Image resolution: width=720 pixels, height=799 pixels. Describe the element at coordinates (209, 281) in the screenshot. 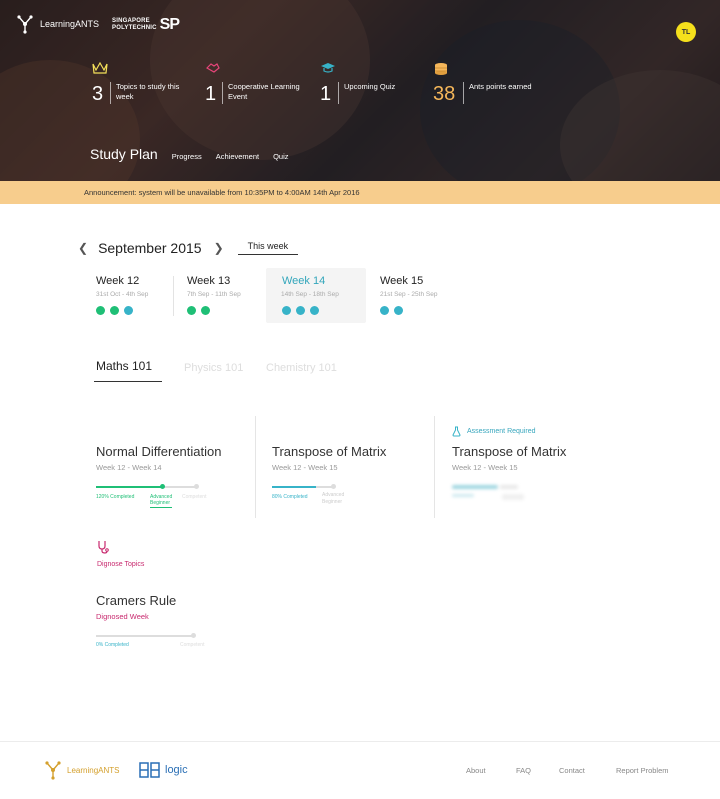

I see `week-title: Week 13` at that location.